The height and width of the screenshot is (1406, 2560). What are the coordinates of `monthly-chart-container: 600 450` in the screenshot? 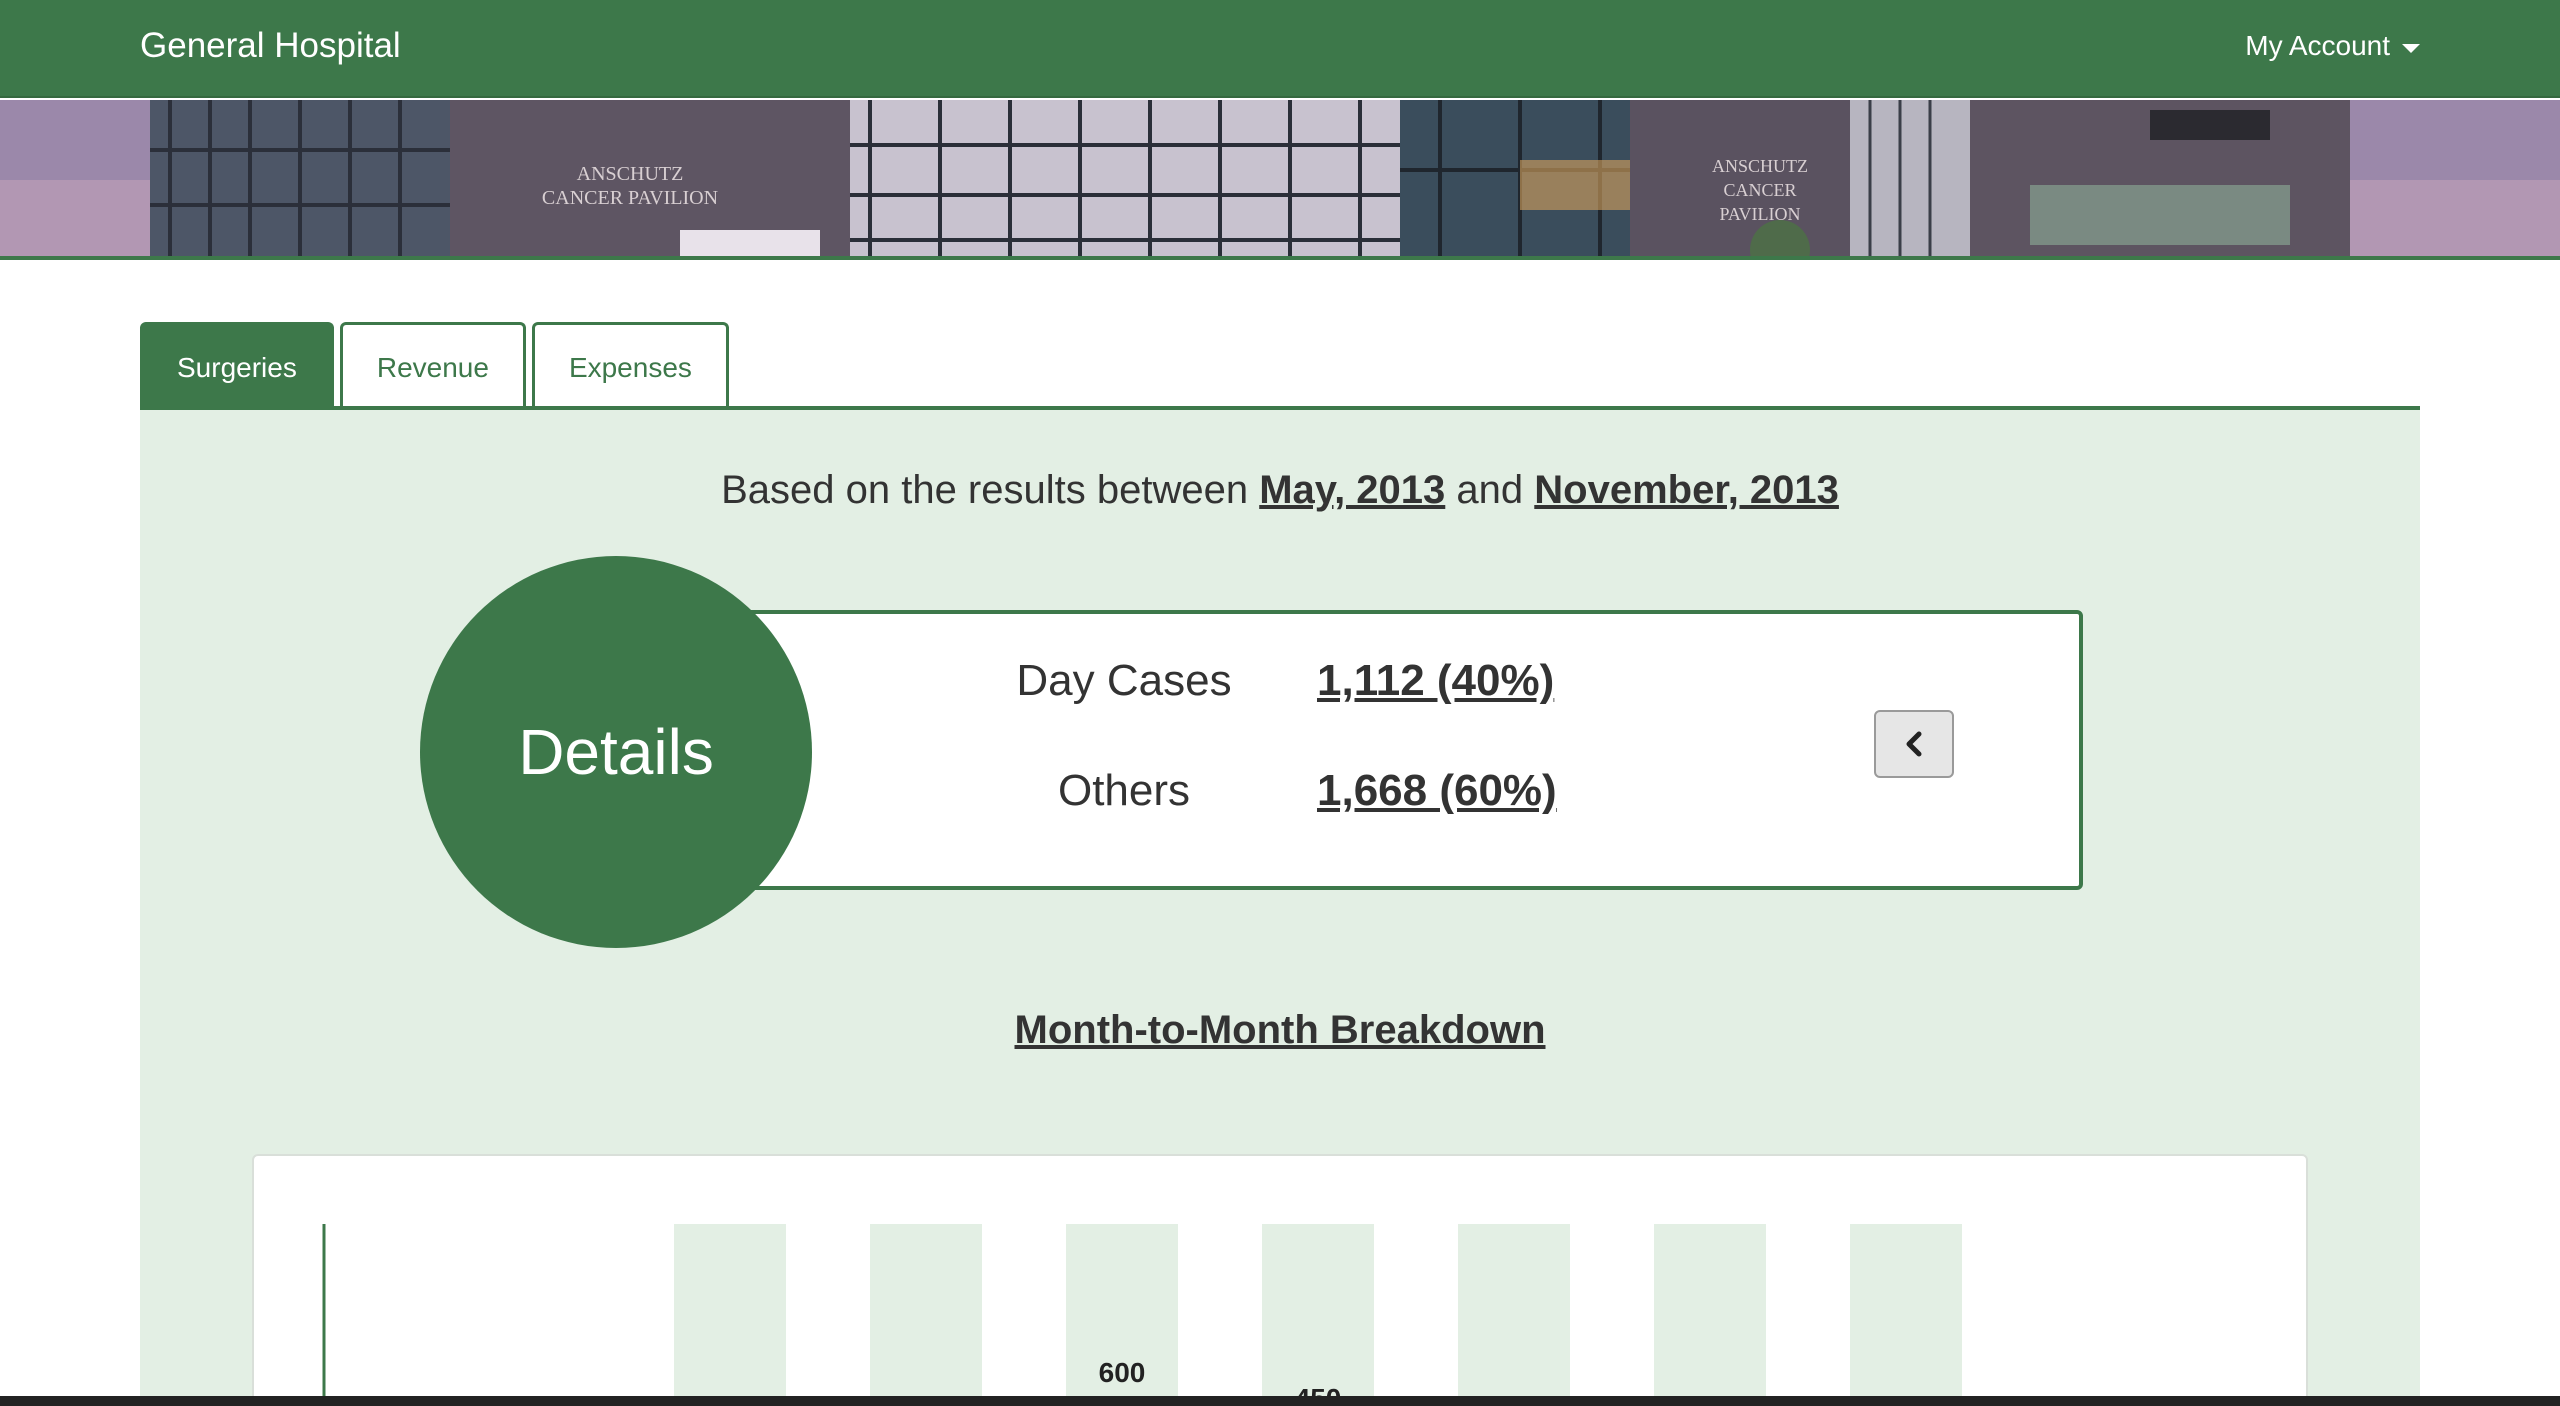 It's located at (1280, 1280).